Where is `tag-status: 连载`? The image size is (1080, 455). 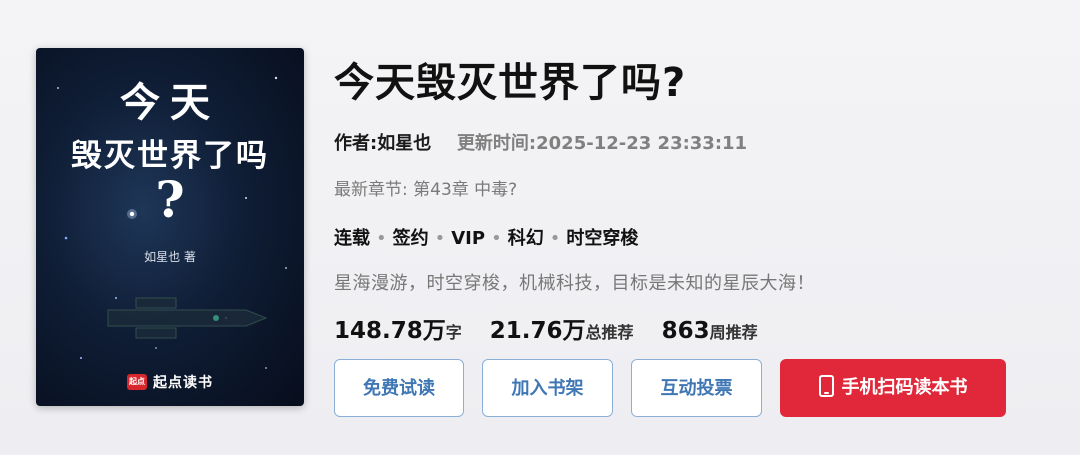
tag-status: 连载 is located at coordinates (352, 238).